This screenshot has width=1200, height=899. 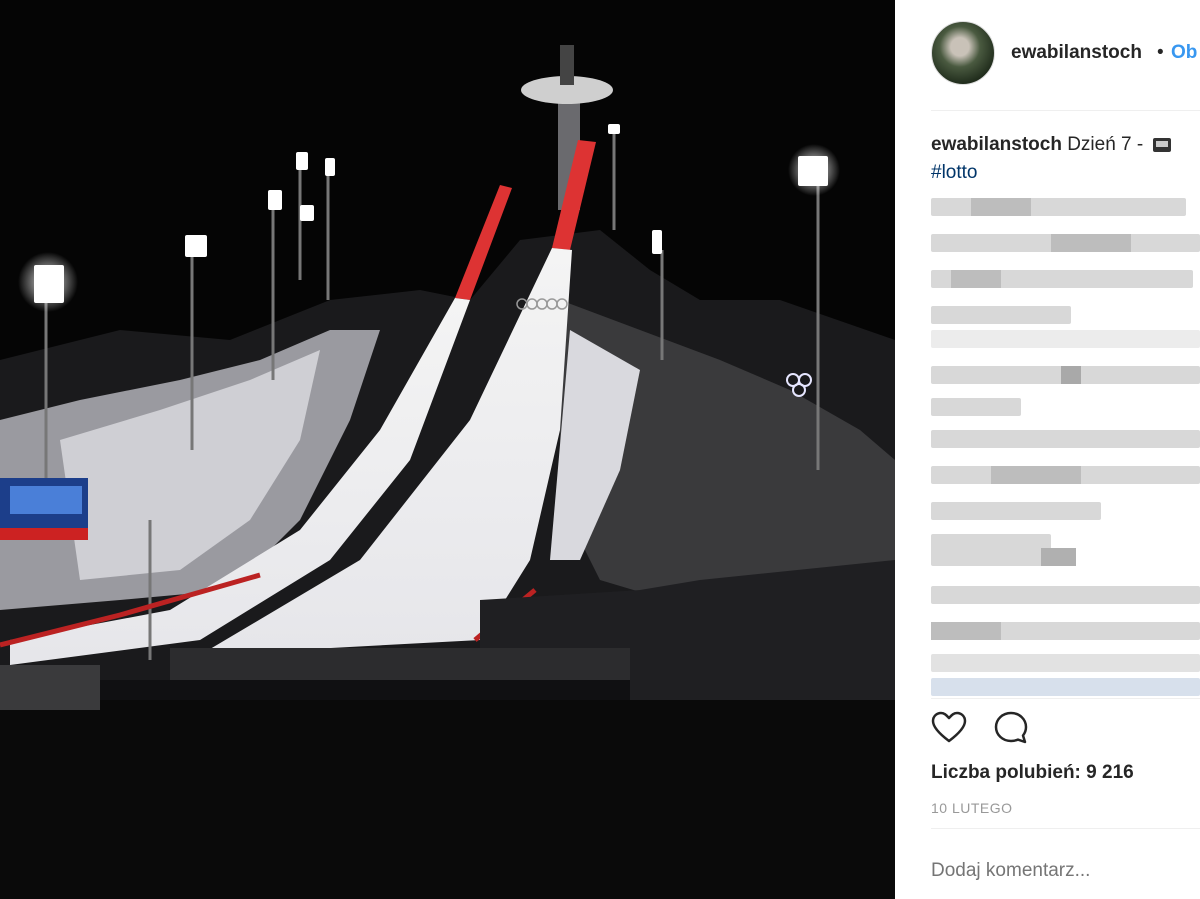 What do you see at coordinates (972, 808) in the screenshot?
I see `post-date: 10 LUTEGO` at bounding box center [972, 808].